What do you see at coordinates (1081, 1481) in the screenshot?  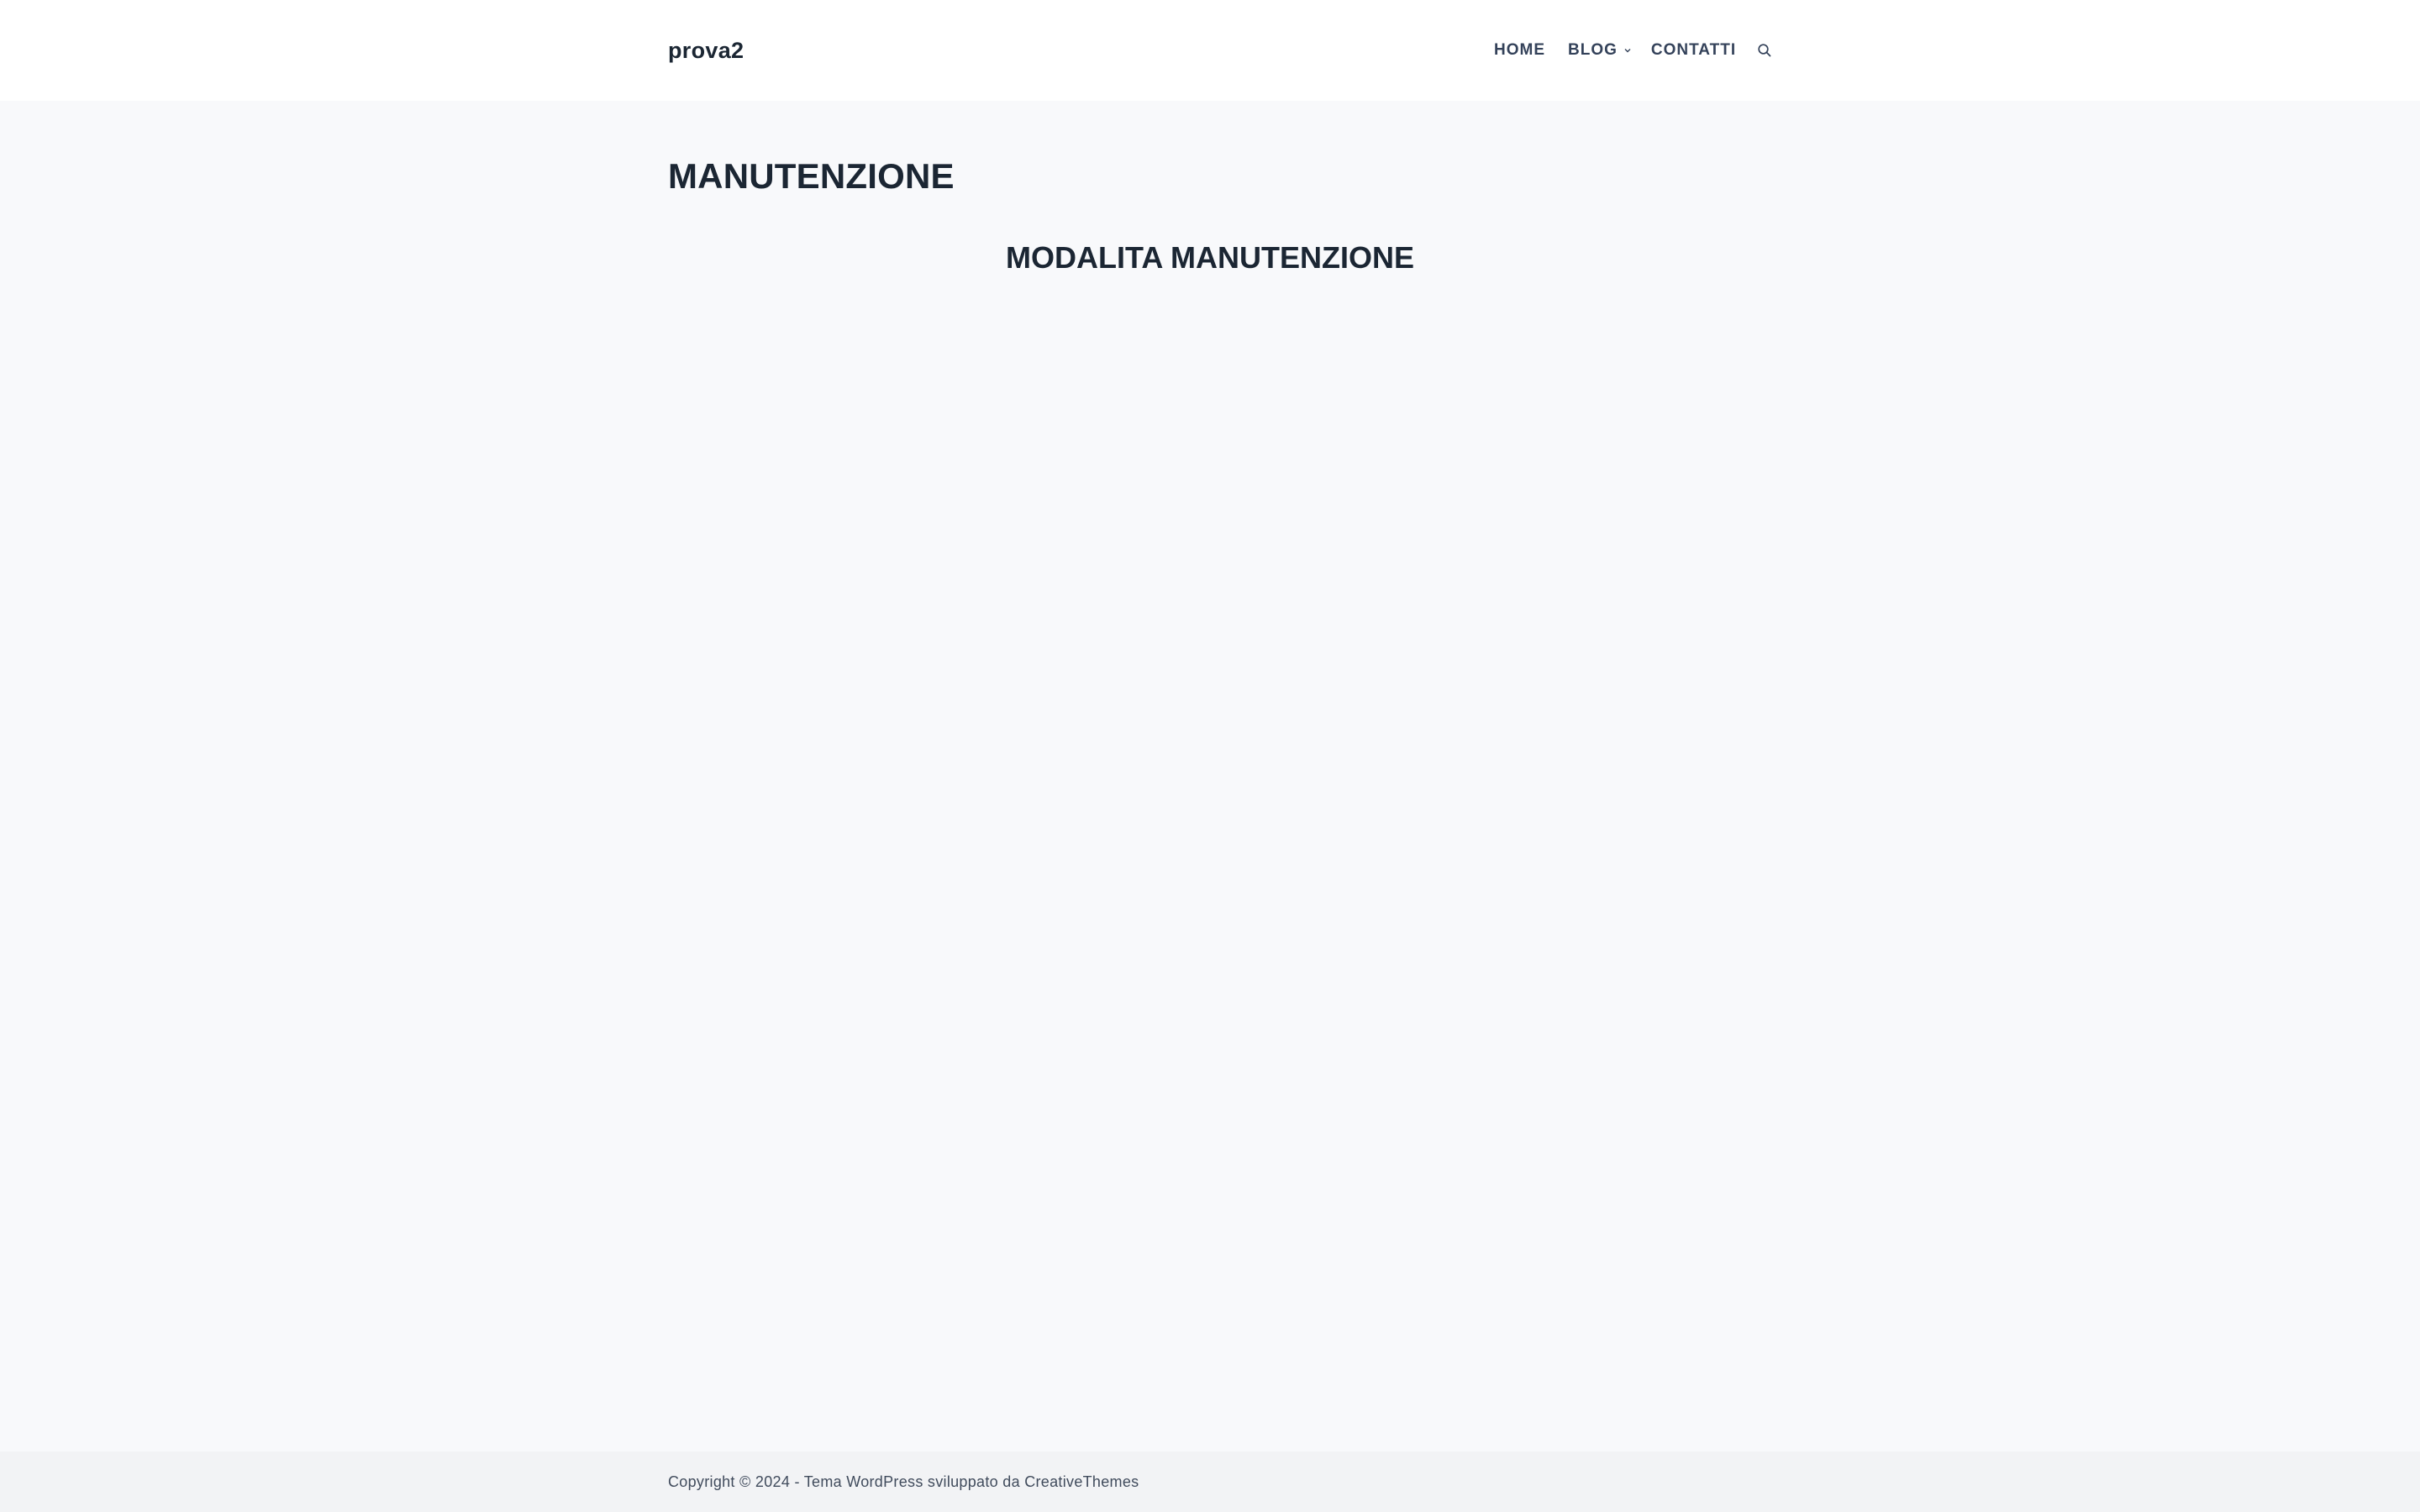 I see `footer-author-link: CreativeThemes` at bounding box center [1081, 1481].